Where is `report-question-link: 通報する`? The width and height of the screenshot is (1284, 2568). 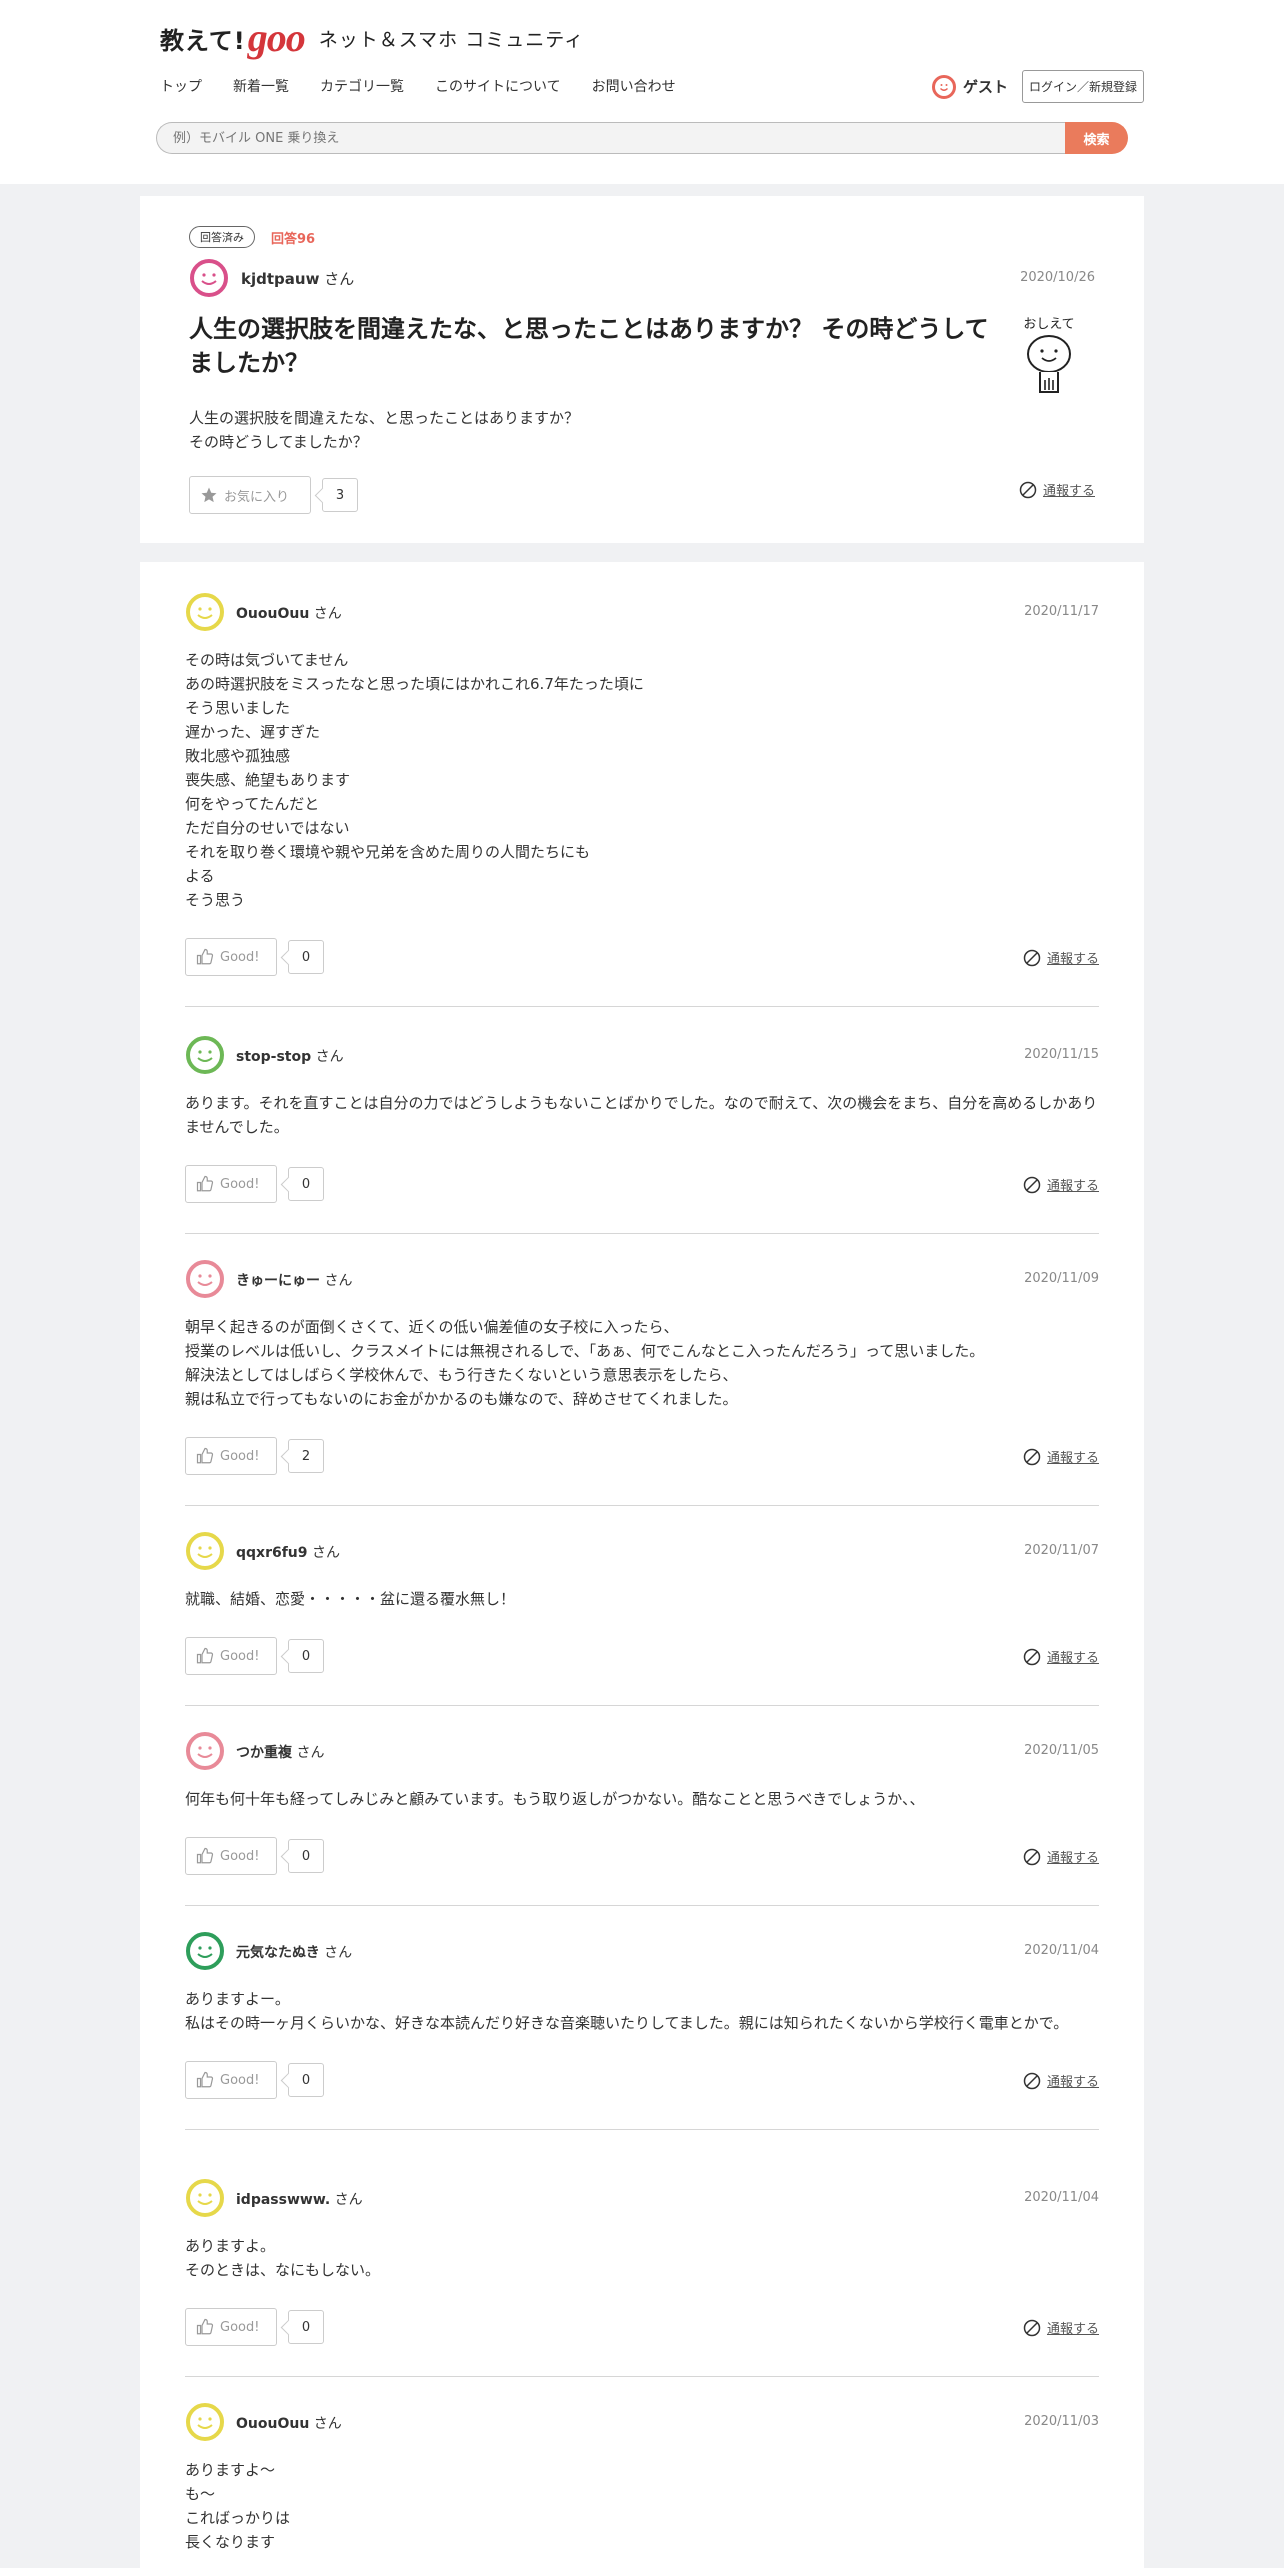 report-question-link: 通報する is located at coordinates (1057, 489).